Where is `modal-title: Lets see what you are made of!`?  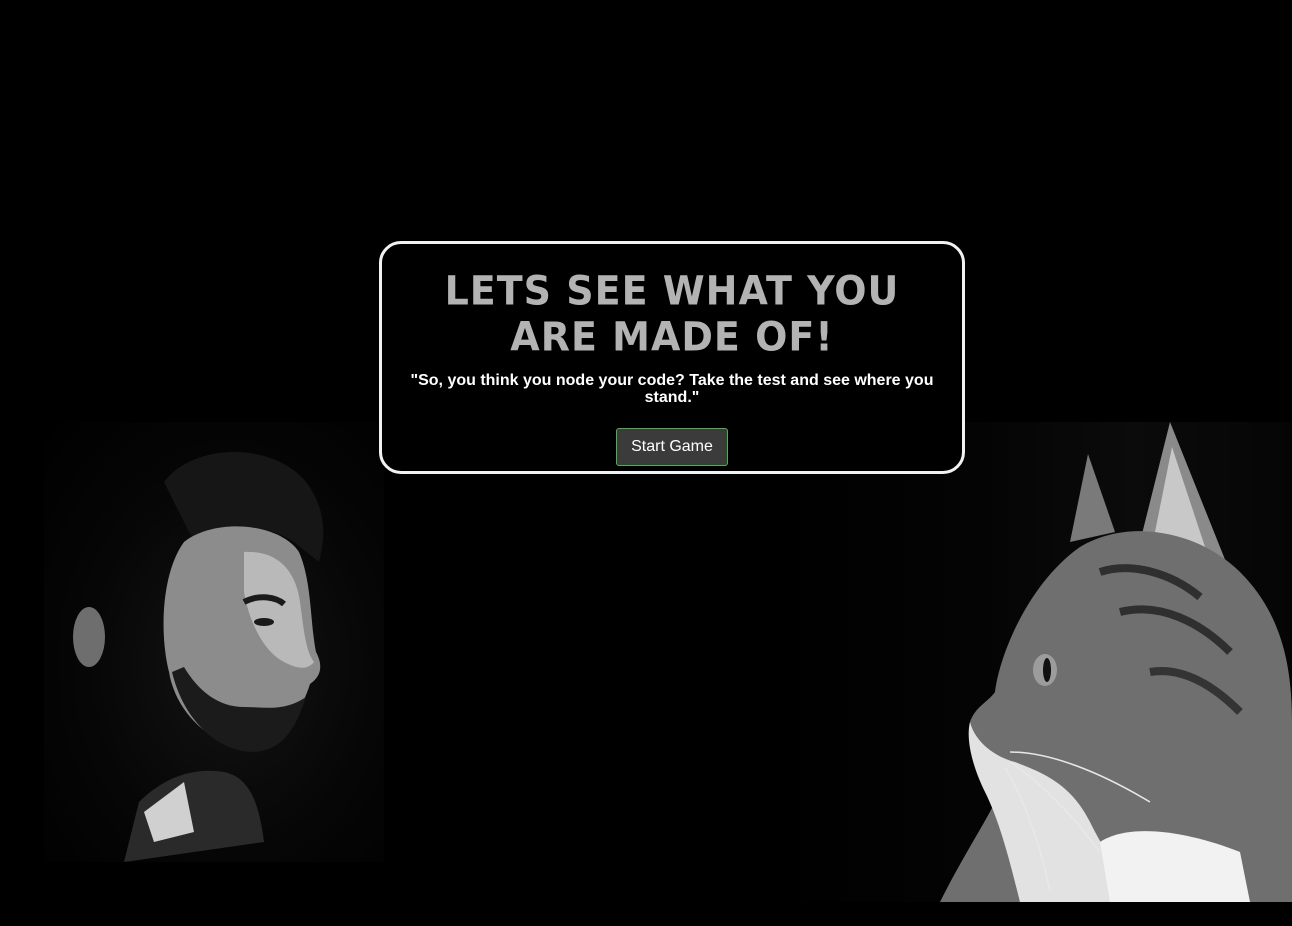 modal-title: Lets see what you are made of! is located at coordinates (672, 314).